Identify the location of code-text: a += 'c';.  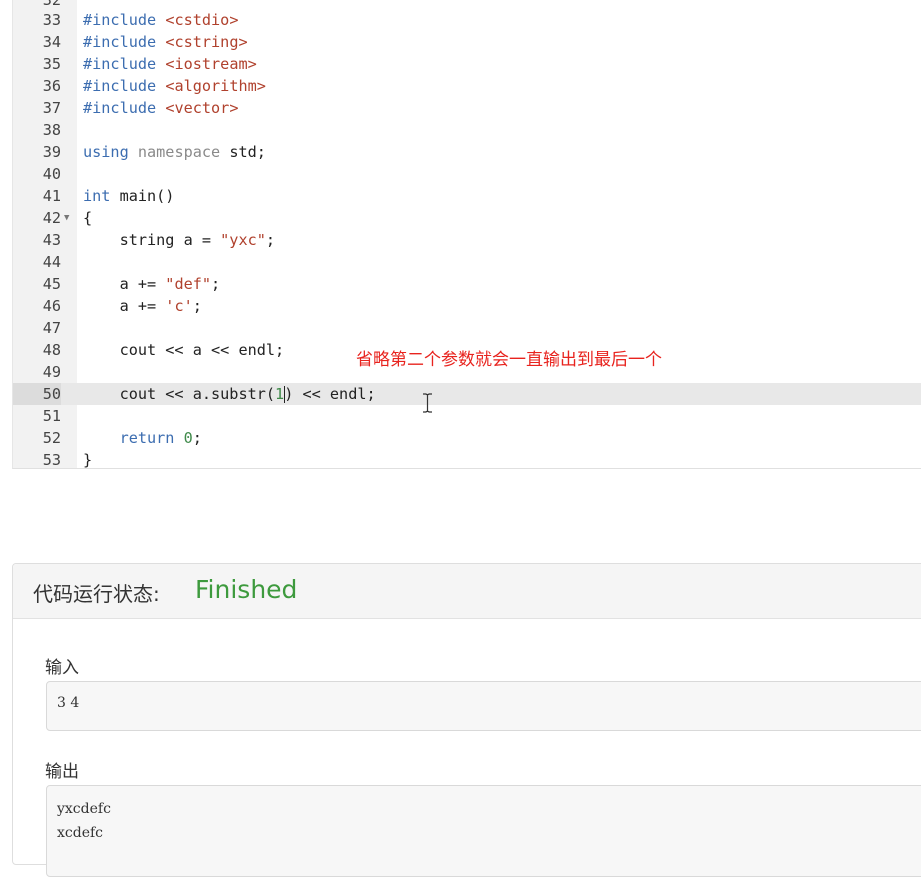
(142, 306).